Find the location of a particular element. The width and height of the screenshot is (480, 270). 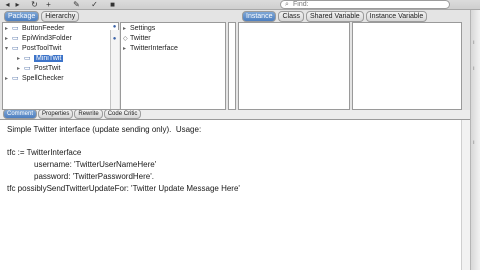

list-item: ▸ ▭ EpiWind3Folder is located at coordinates (61, 39).